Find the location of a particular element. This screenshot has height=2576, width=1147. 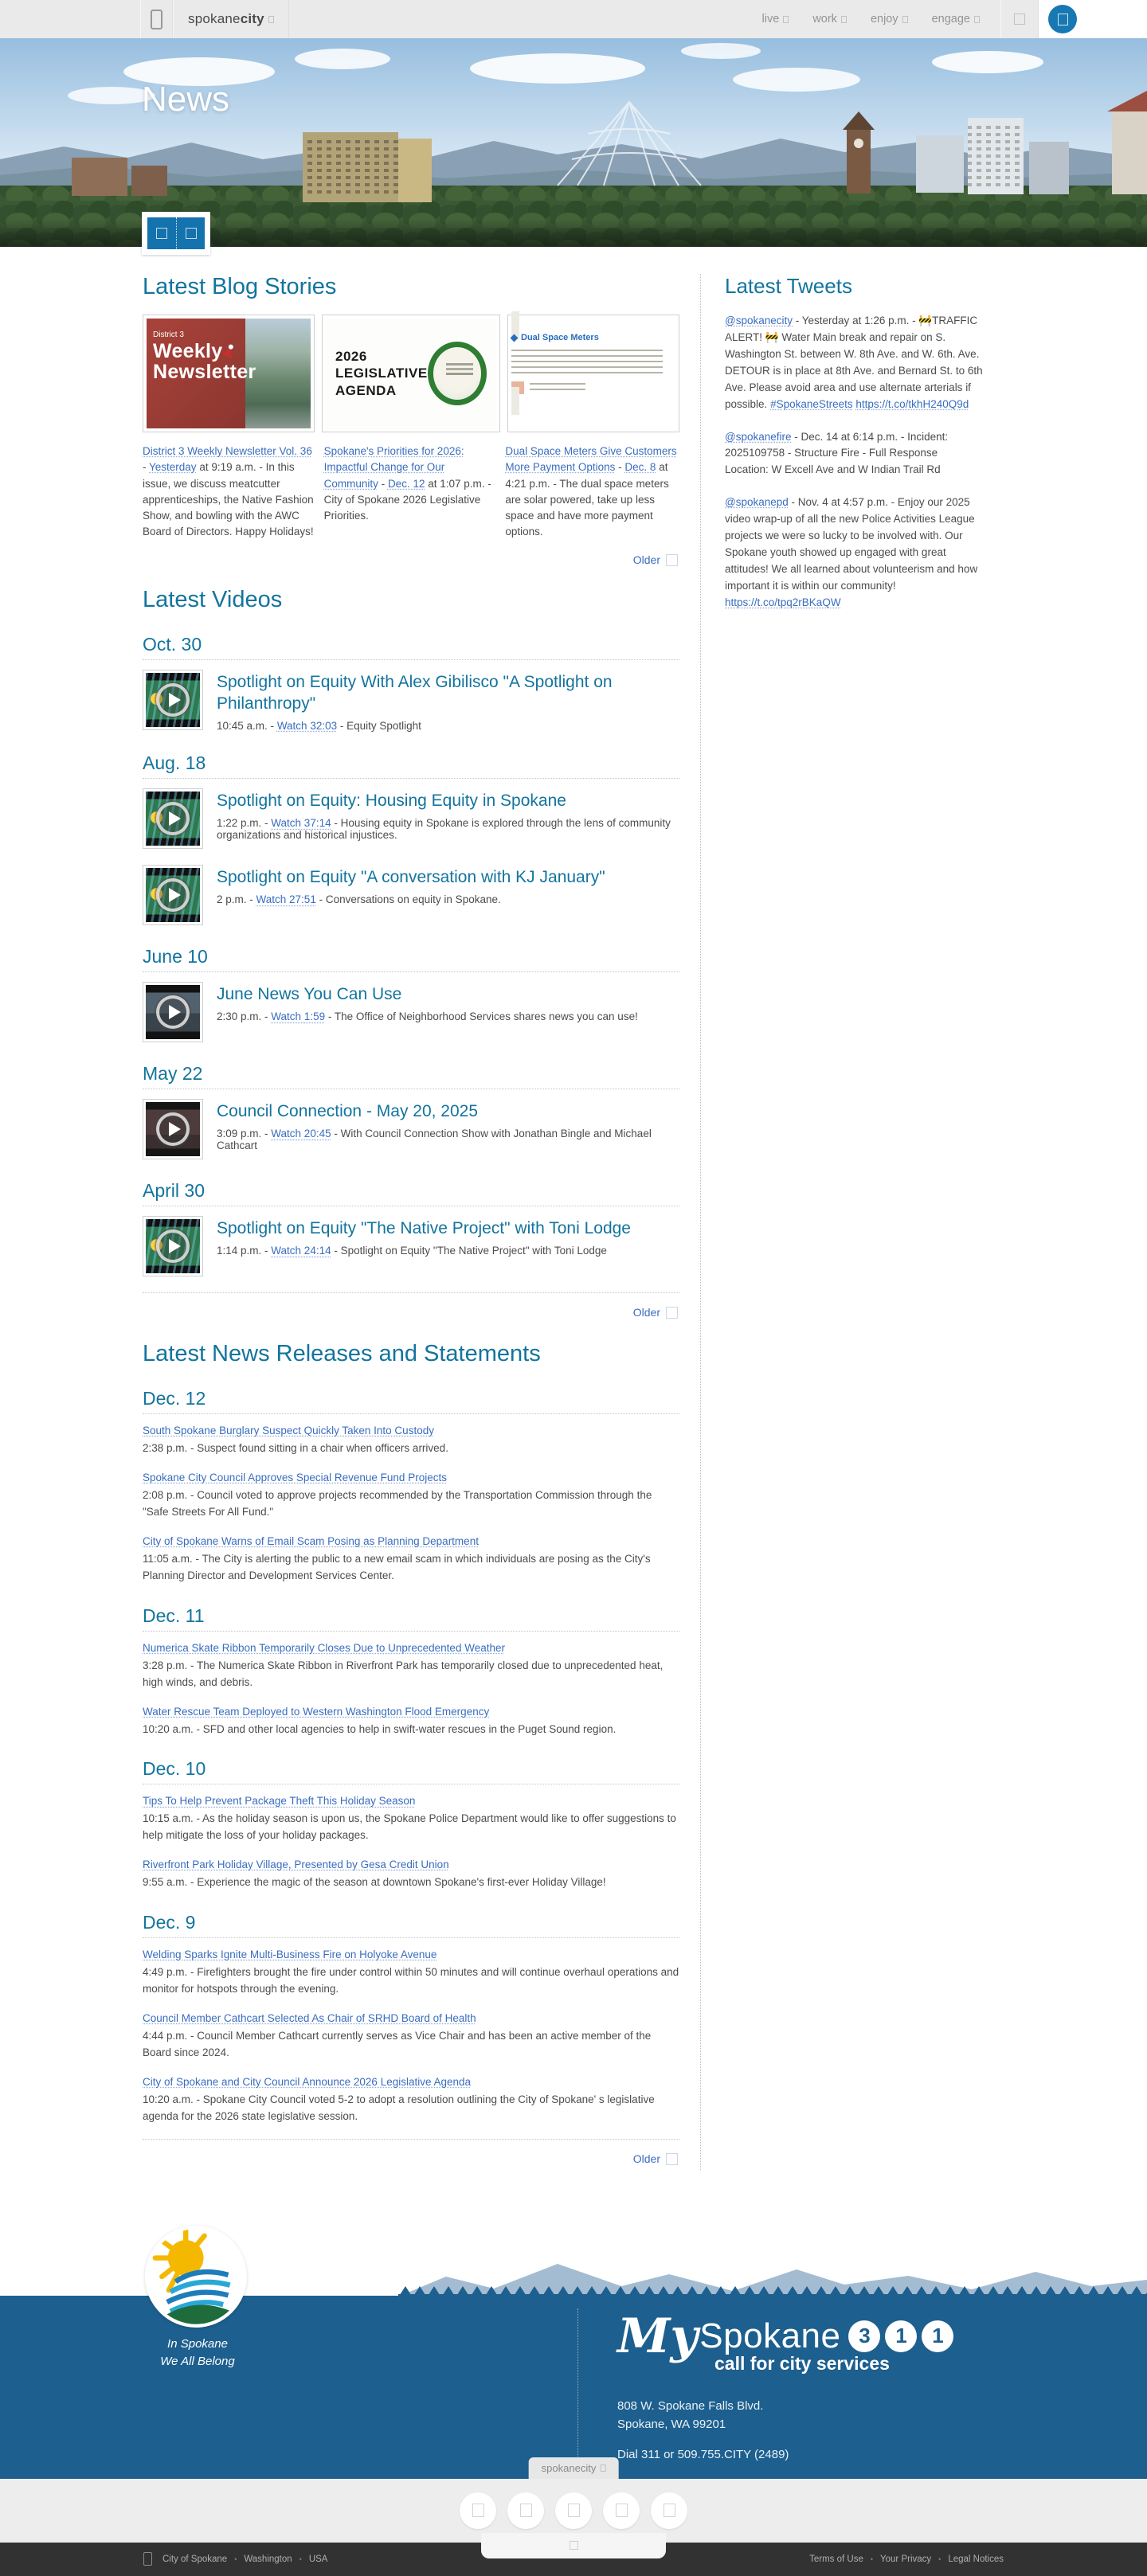

news-group-date: Dec. 11 is located at coordinates (174, 1616).